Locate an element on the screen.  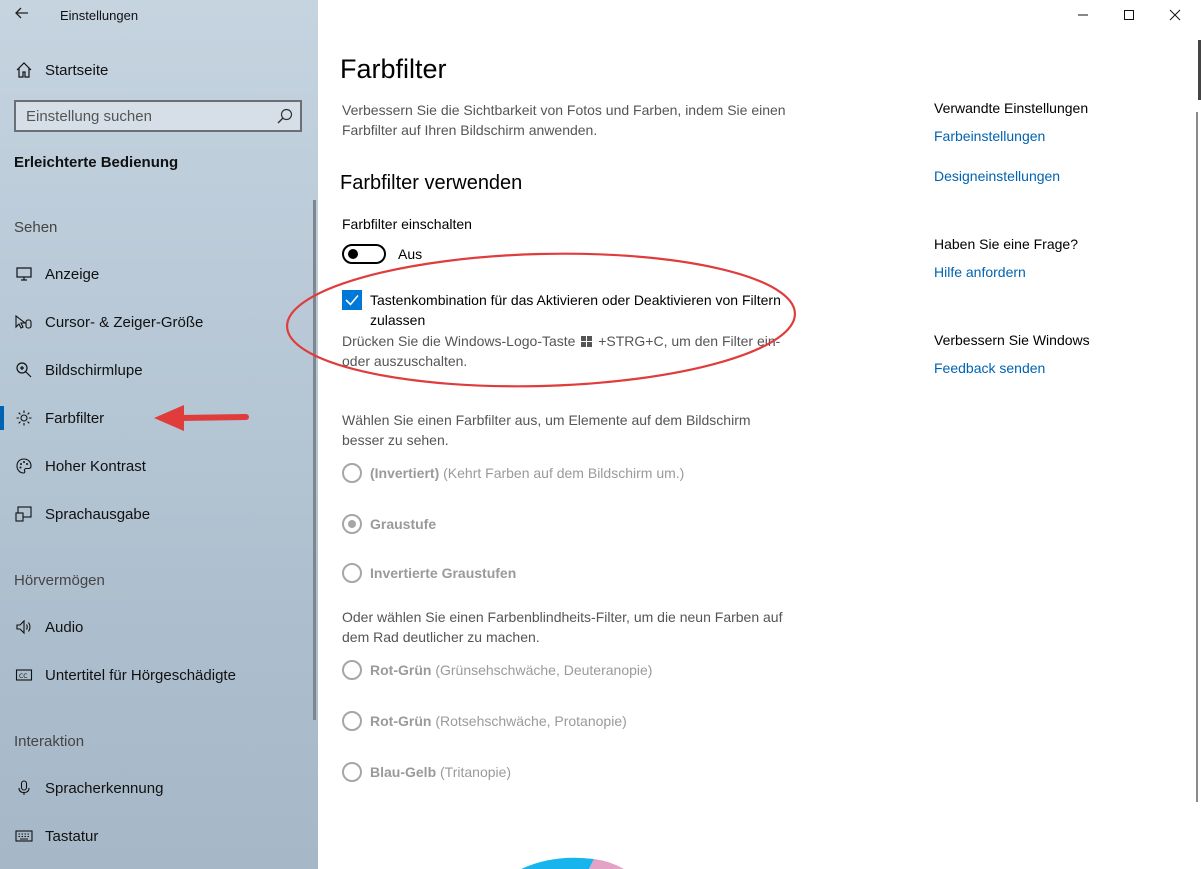
back-arrow-icon is located at coordinates (21, 13).